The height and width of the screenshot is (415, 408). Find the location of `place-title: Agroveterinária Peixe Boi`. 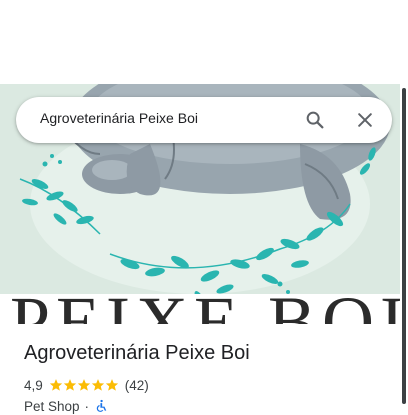

place-title: Agroveterinária Peixe Boi is located at coordinates (137, 353).